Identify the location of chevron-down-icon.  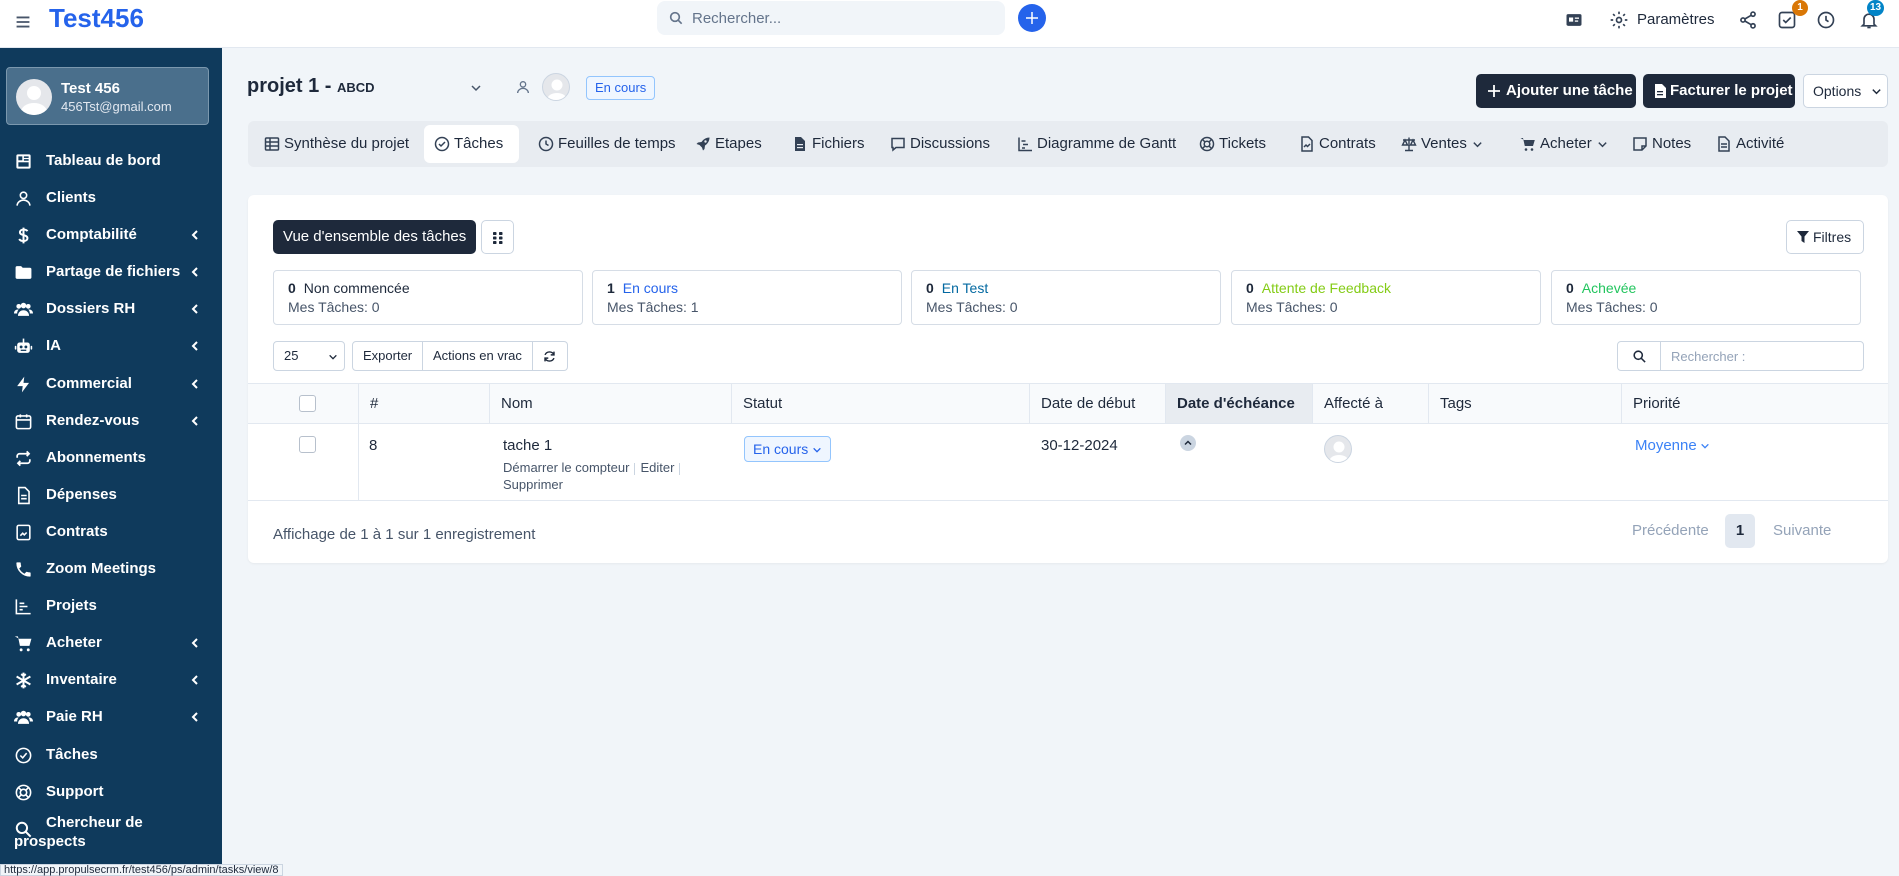
(476, 88).